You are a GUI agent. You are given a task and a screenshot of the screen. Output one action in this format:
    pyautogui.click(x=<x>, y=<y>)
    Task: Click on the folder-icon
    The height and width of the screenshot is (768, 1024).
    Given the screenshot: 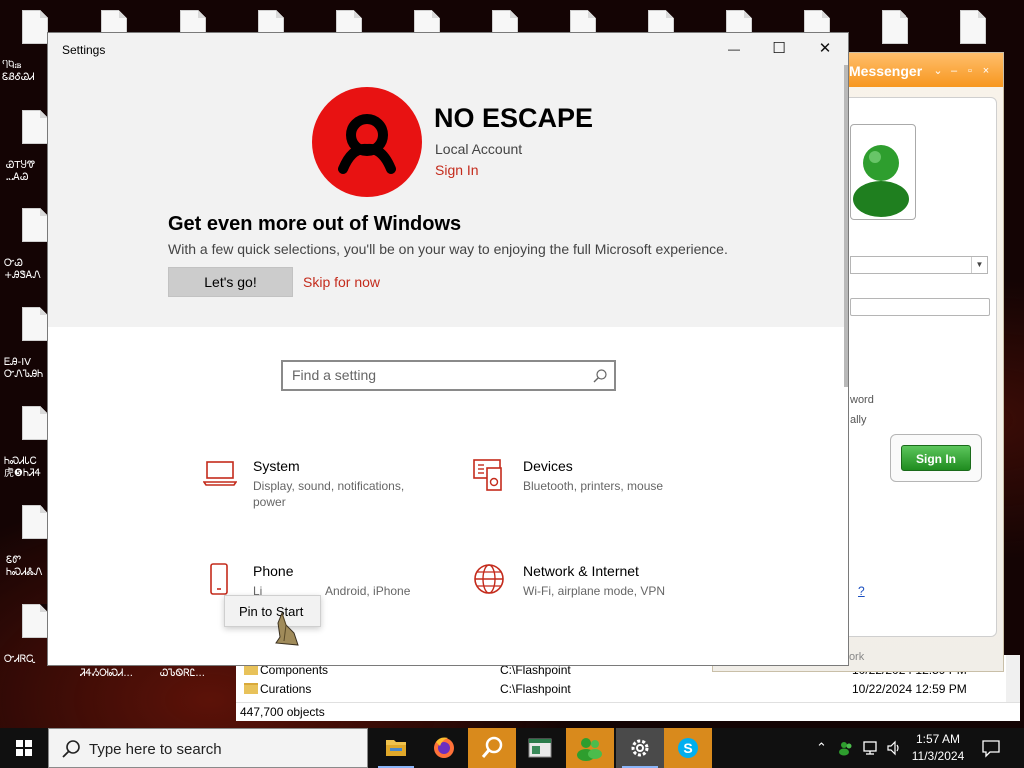 What is the action you would take?
    pyautogui.click(x=251, y=688)
    